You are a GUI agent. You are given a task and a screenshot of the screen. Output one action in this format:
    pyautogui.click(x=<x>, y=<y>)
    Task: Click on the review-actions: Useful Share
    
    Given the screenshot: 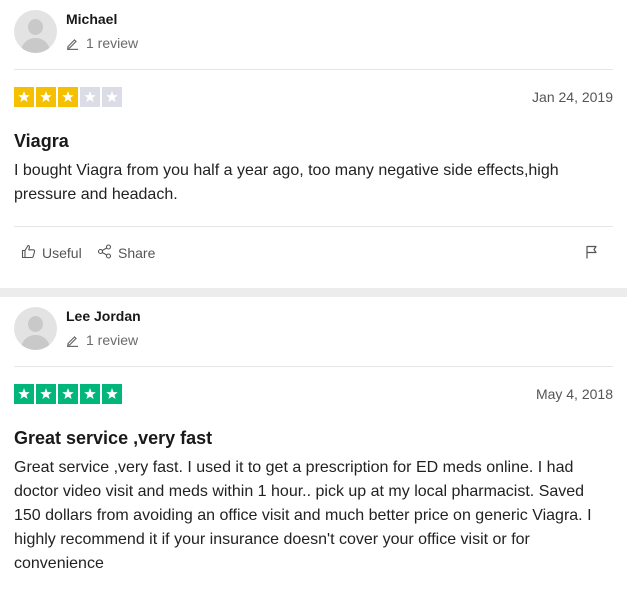 What is the action you would take?
    pyautogui.click(x=313, y=257)
    